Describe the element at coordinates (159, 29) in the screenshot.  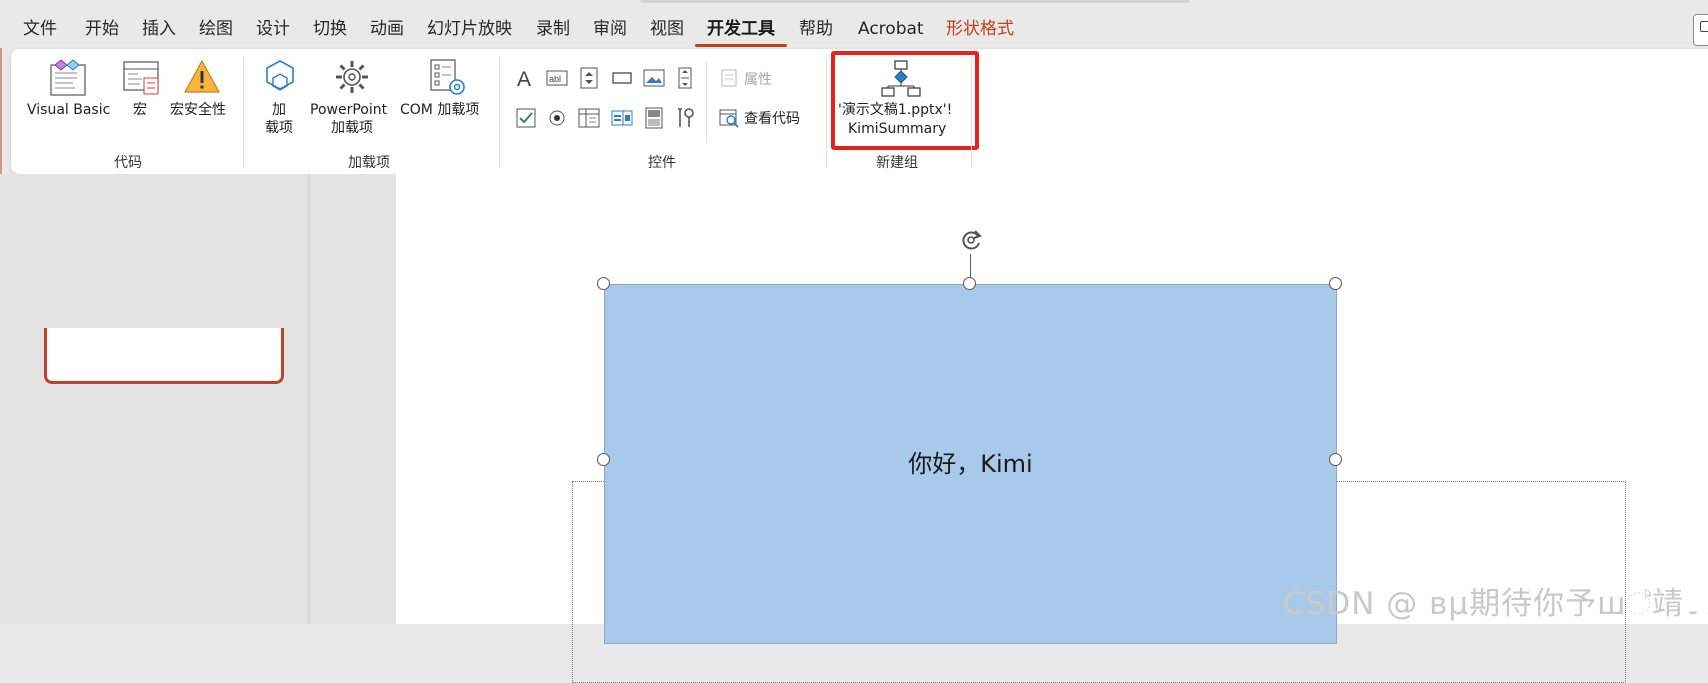
I see `tab-insert: 插入` at that location.